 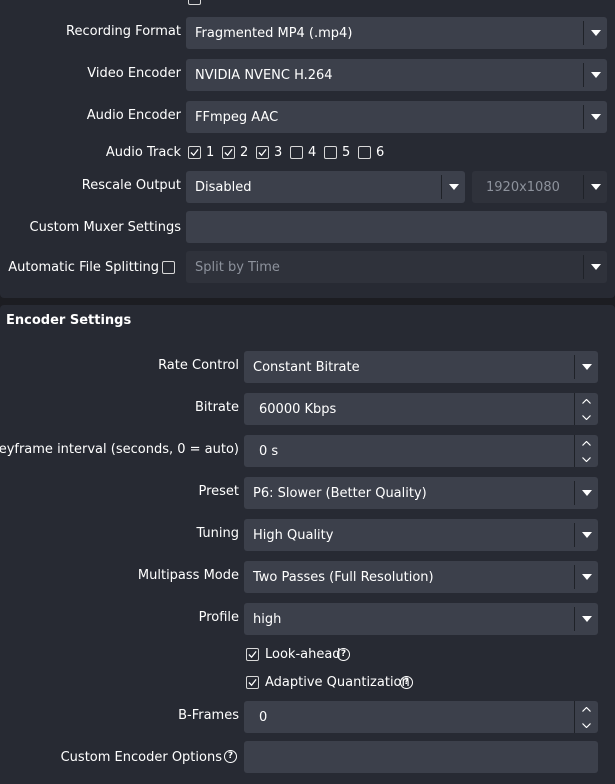 I want to click on keyframe-interval-label: Keyframe interval (seconds, 0 = auto), so click(x=119, y=449).